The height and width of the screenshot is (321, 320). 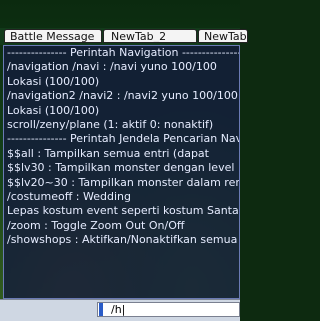 I want to click on chat-input-row: /h|, so click(x=120, y=310).